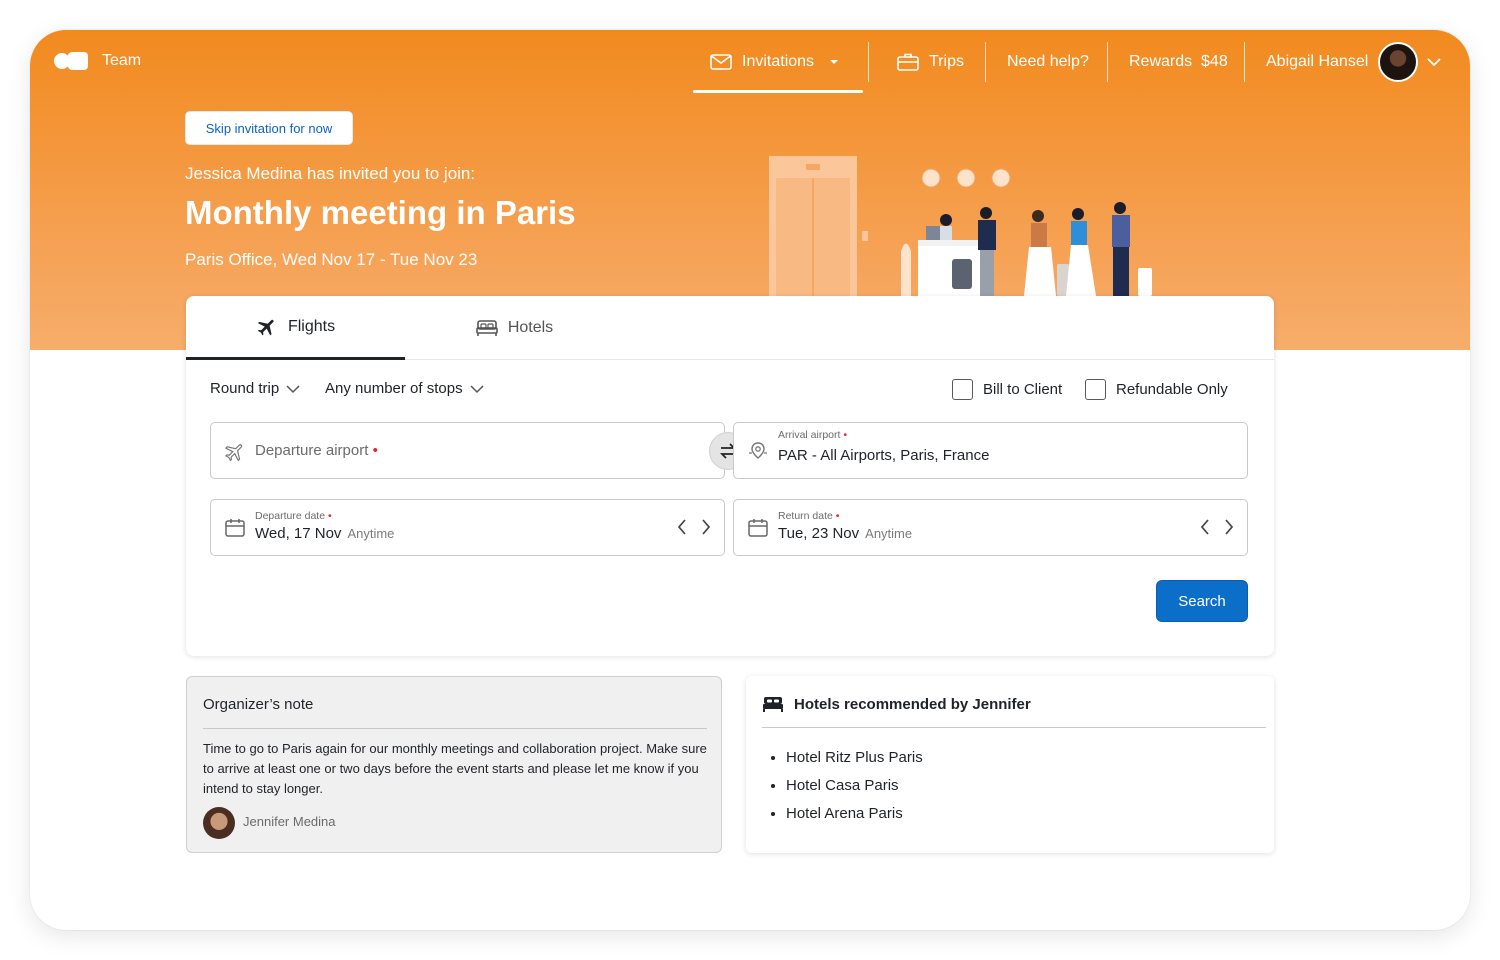 This screenshot has height=960, width=1500. I want to click on rewards-label: Rewards, so click(1161, 61).